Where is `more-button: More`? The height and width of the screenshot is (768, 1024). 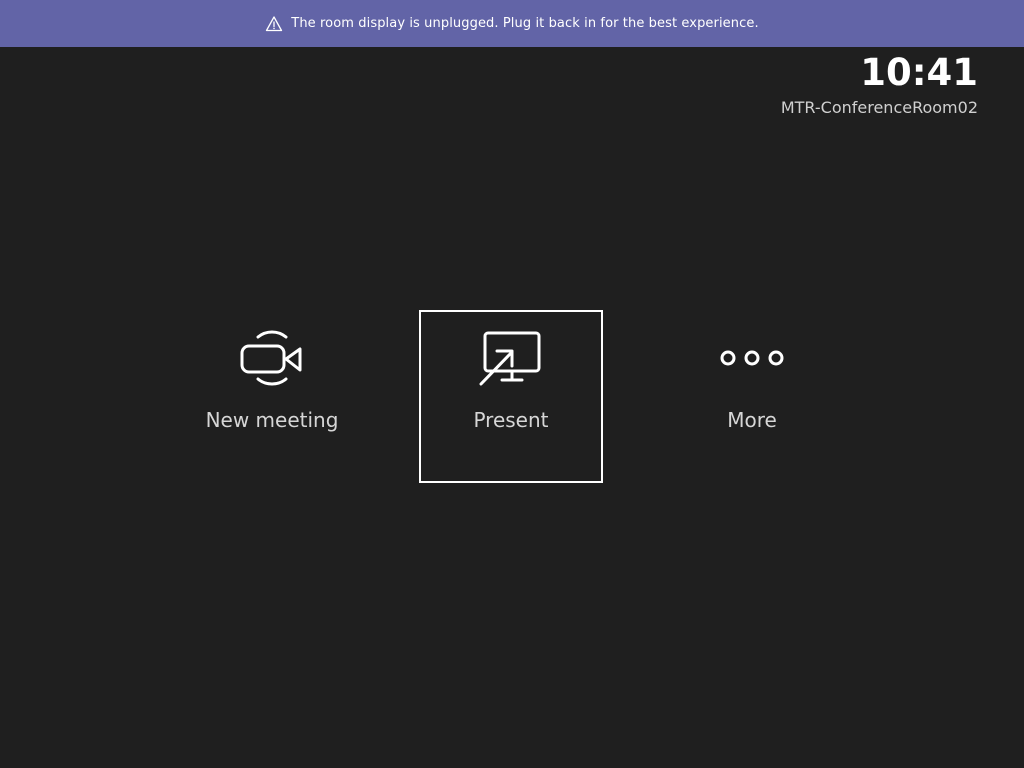
more-button: More is located at coordinates (752, 396).